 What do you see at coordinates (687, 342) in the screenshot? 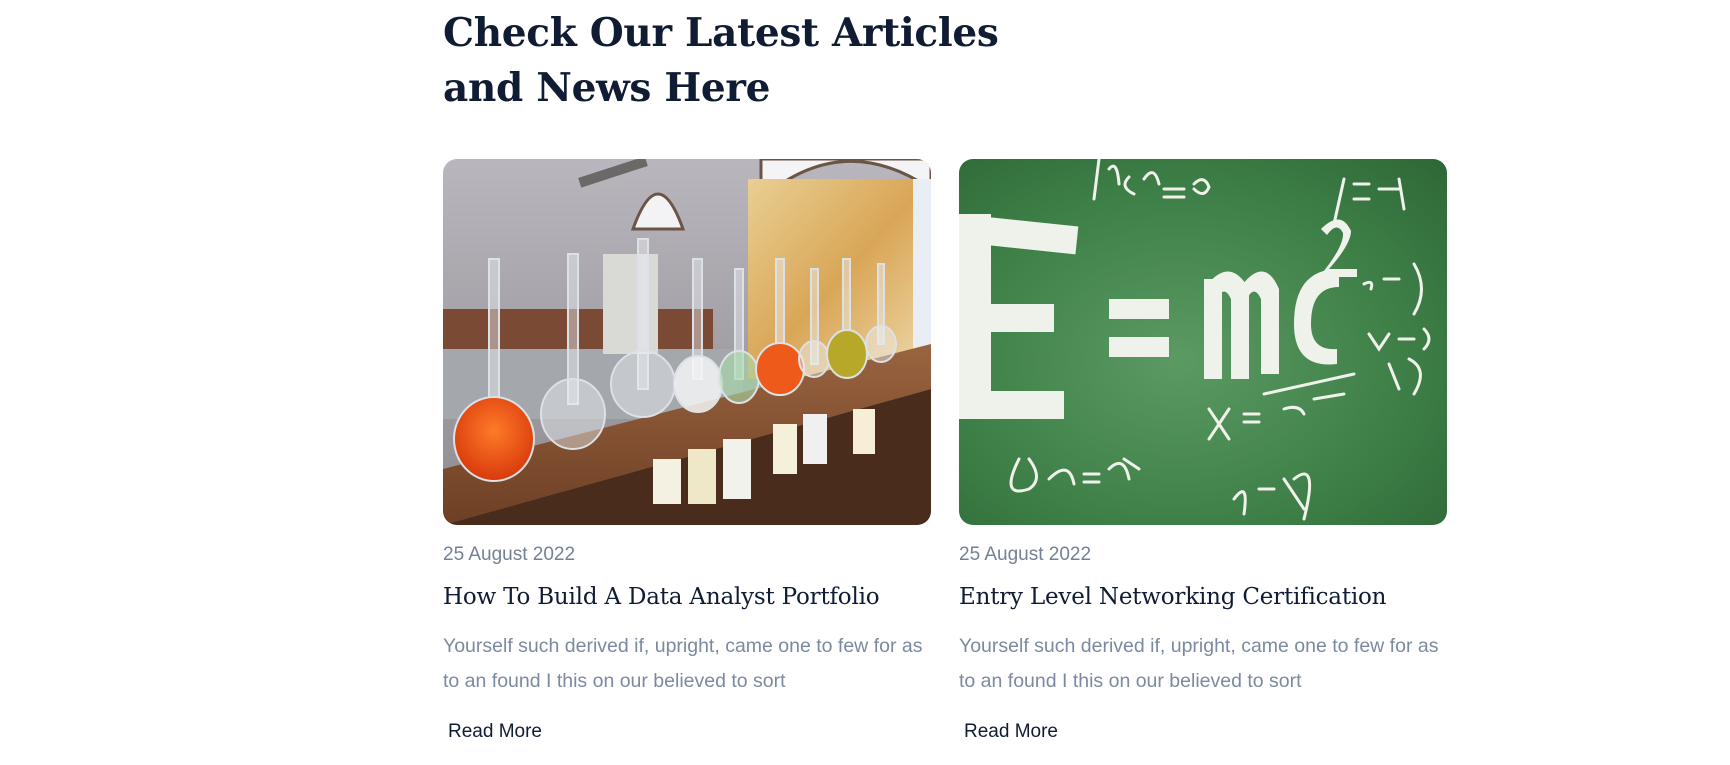
I see `article-thumbnail-lab-flasks` at bounding box center [687, 342].